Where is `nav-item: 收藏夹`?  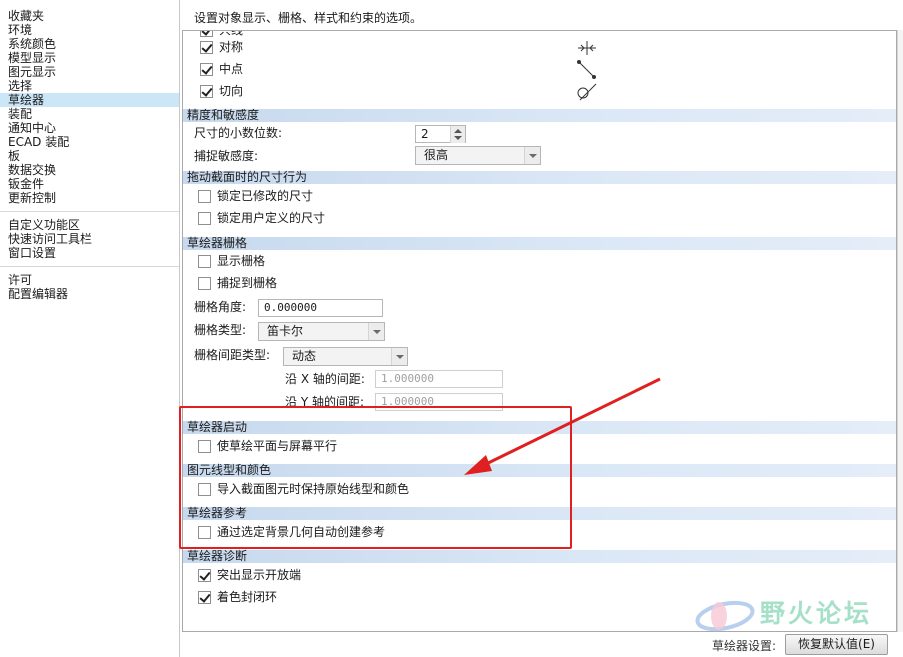 nav-item: 收藏夹 is located at coordinates (89, 16).